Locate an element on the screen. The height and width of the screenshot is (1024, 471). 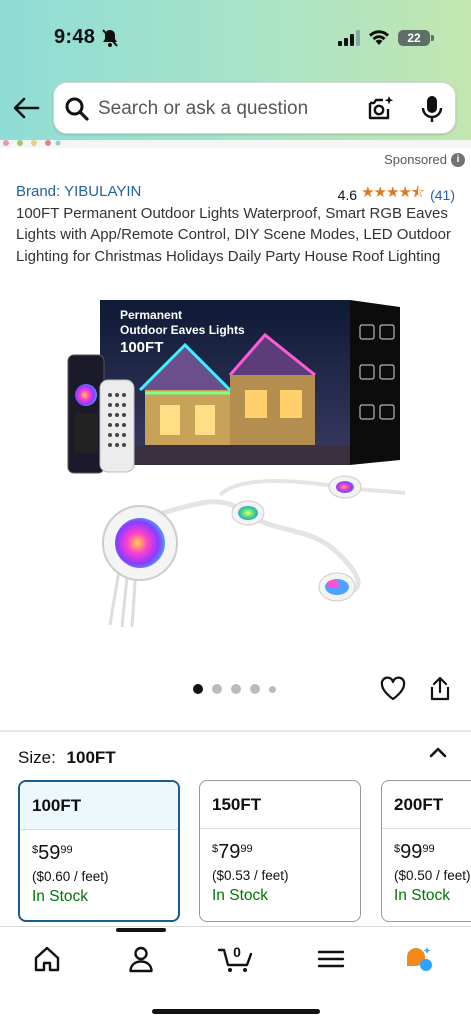
price-dollars: 59 is located at coordinates (49, 853).